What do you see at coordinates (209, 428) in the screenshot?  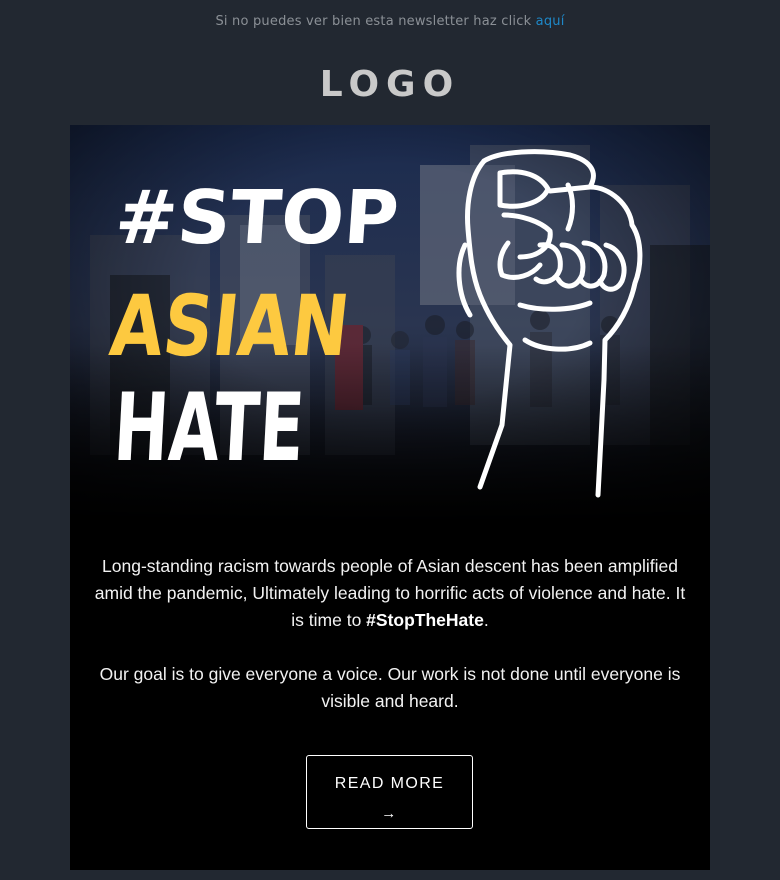 I see `hero-line-hate: HATE` at bounding box center [209, 428].